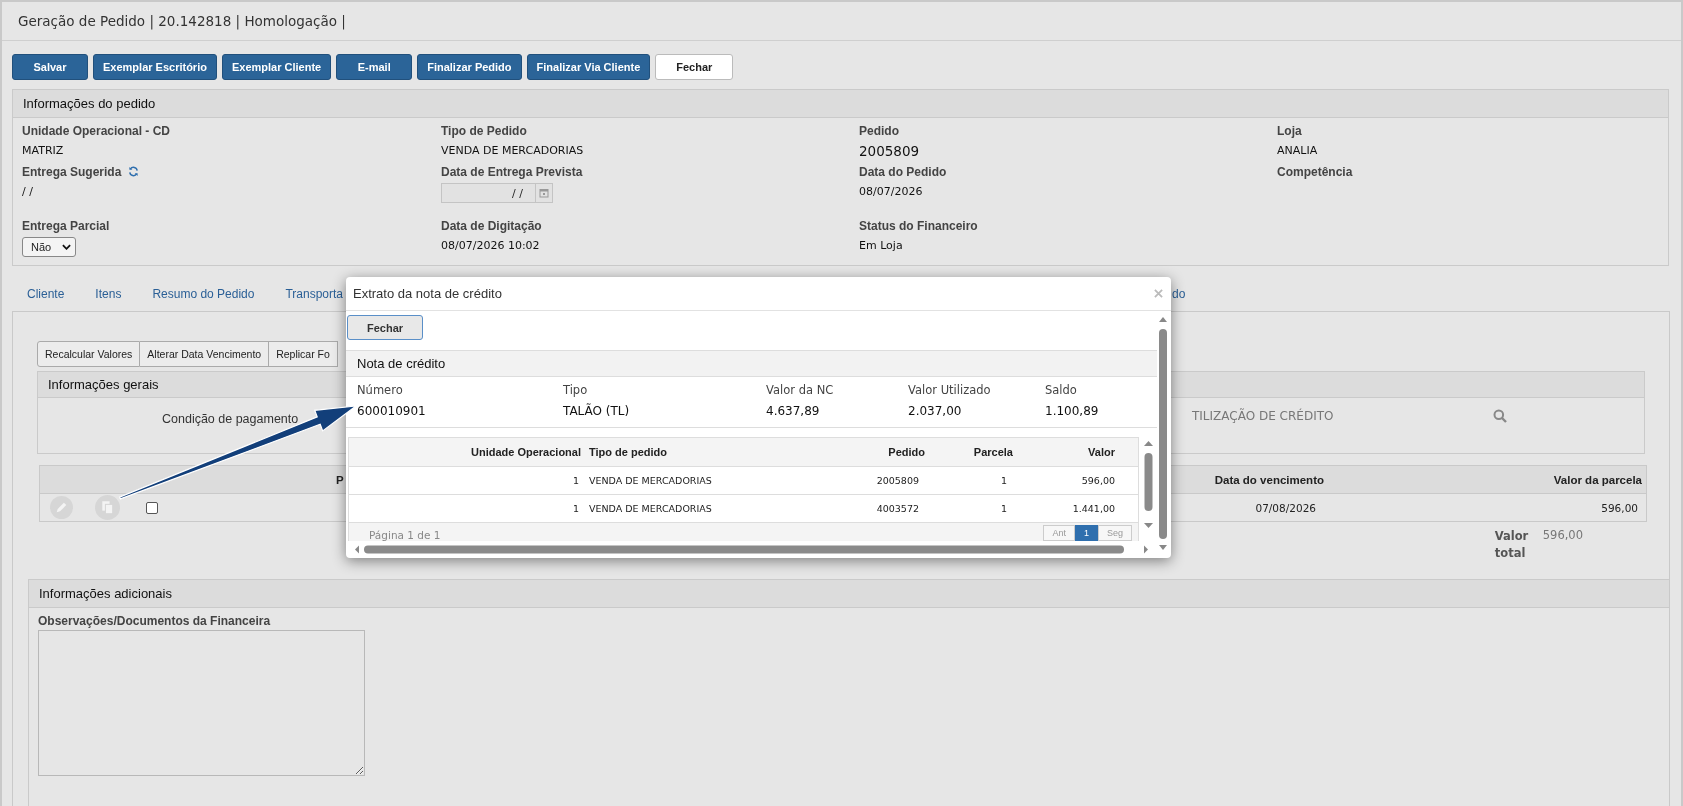  Describe the element at coordinates (512, 171) in the screenshot. I see `field-label: Data de Entrega Prevista` at that location.